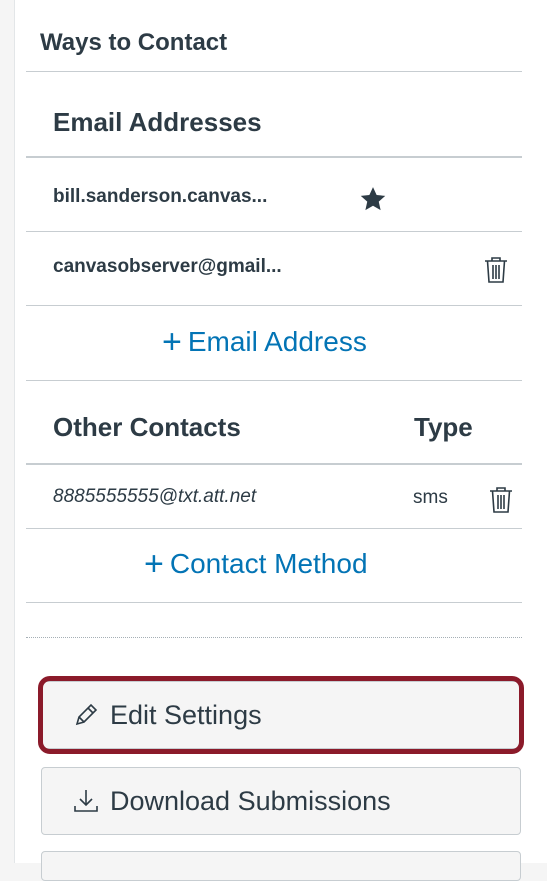 This screenshot has width=547, height=881. Describe the element at coordinates (157, 122) in the screenshot. I see `email-addresses-heading: Email Addresses` at that location.